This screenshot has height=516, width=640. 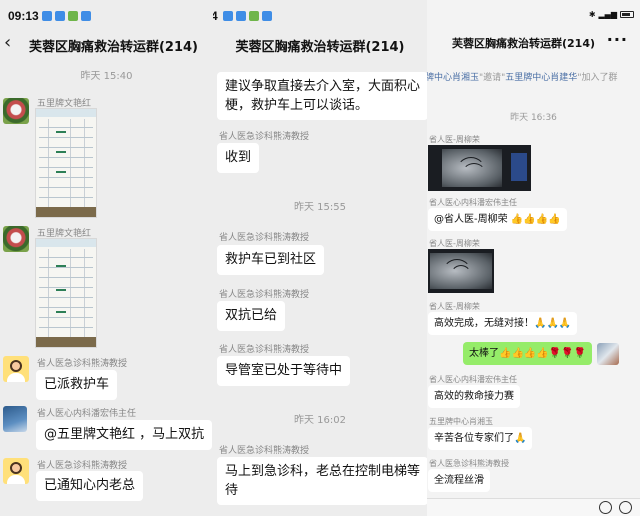 What do you see at coordinates (492, 78) in the screenshot?
I see `notice-text: "邀请"` at bounding box center [492, 78].